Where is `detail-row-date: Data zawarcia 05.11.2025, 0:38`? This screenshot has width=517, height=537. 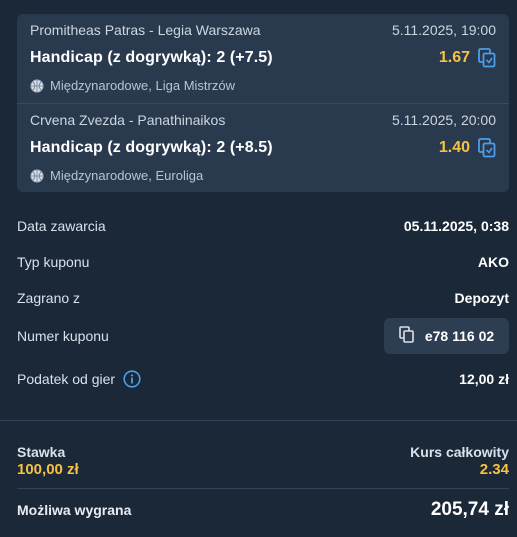 detail-row-date: Data zawarcia 05.11.2025, 0:38 is located at coordinates (263, 226).